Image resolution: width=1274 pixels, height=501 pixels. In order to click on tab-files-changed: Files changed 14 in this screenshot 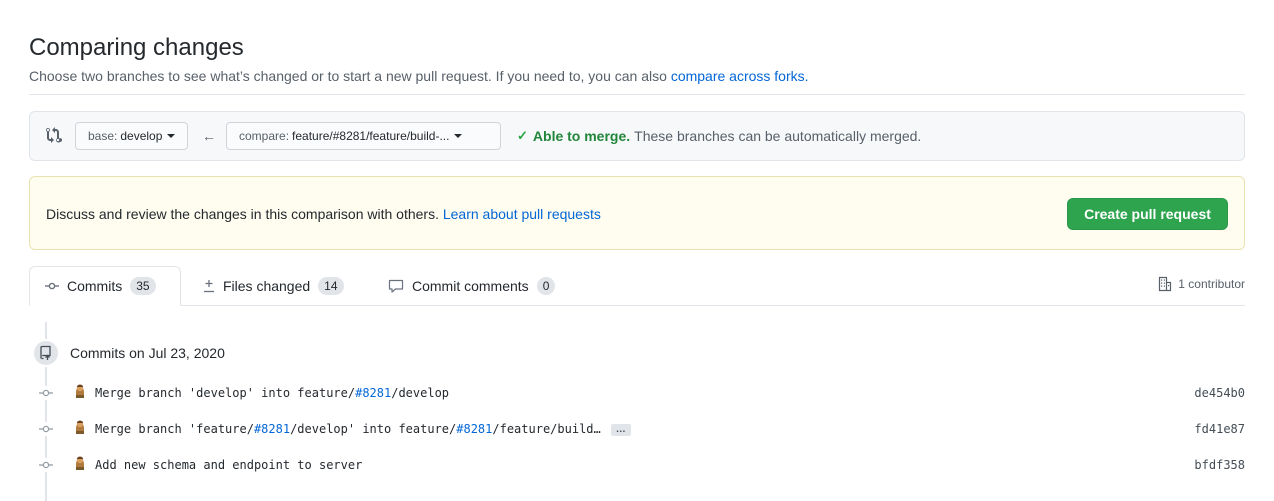, I will do `click(273, 286)`.